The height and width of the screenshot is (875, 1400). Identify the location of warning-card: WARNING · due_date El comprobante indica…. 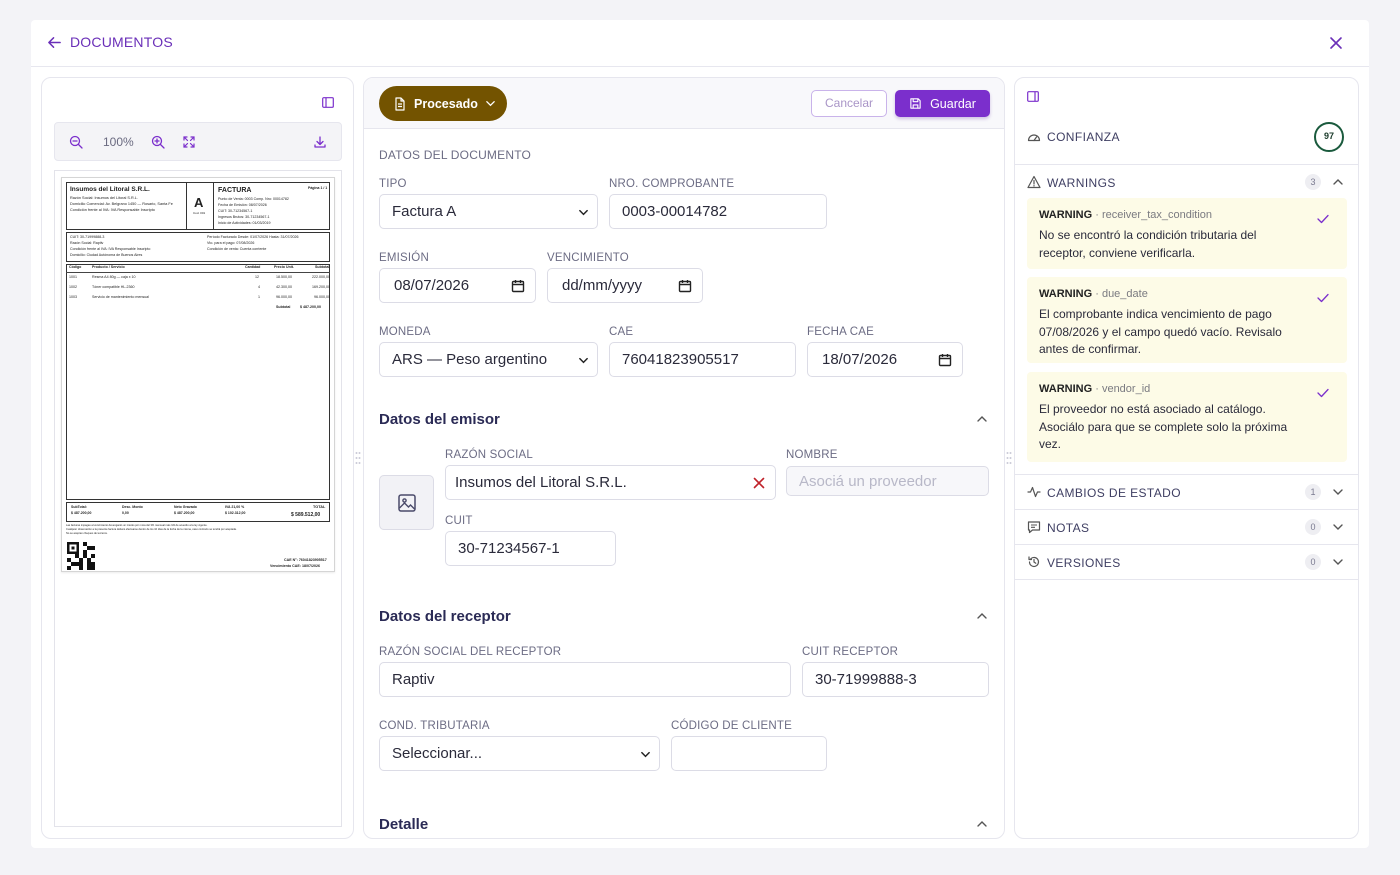
(1187, 320).